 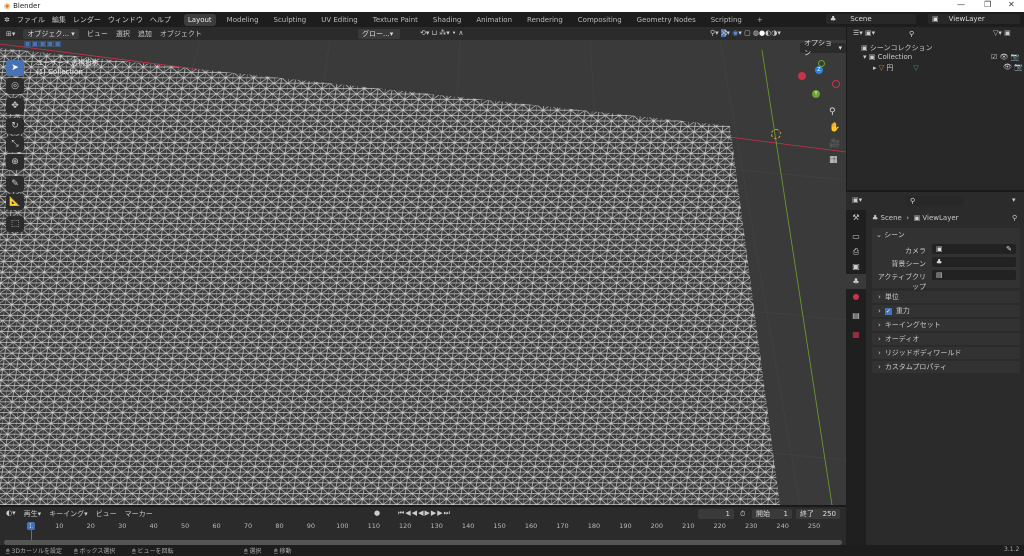 I want to click on rotate-tool-icon: ↻, so click(x=15, y=126).